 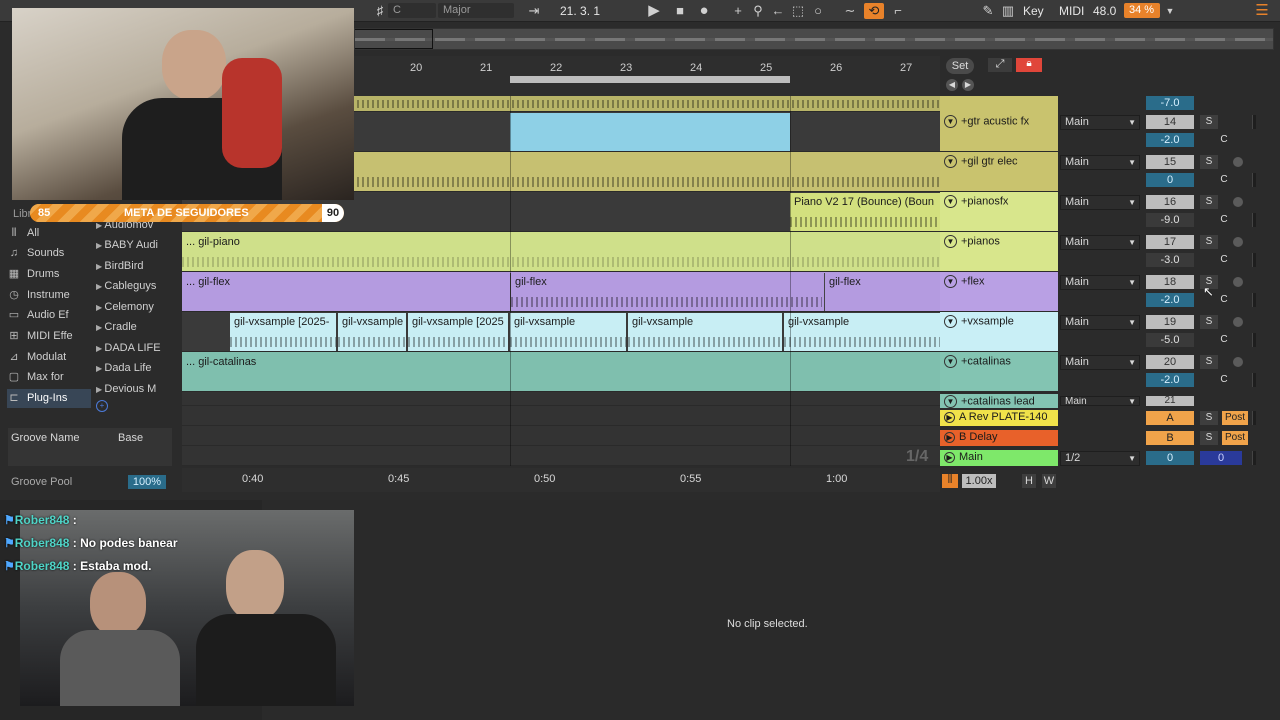 I want to click on browser-item: Cradle, so click(x=133, y=327).